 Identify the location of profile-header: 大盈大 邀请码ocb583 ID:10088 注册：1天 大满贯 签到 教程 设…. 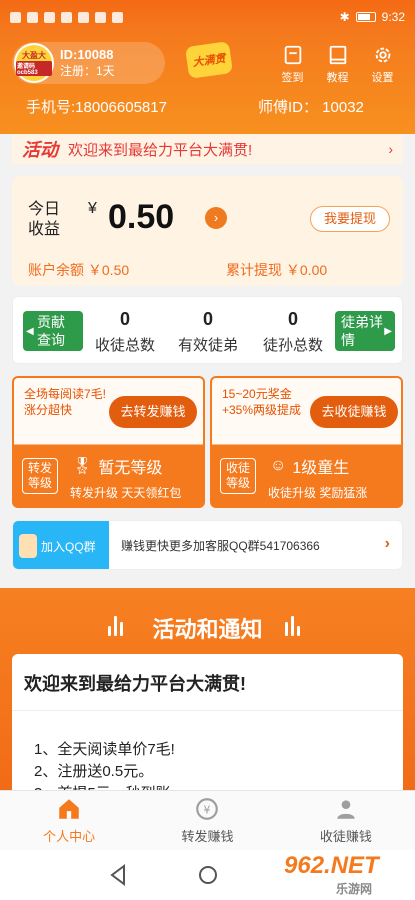
(207, 84).